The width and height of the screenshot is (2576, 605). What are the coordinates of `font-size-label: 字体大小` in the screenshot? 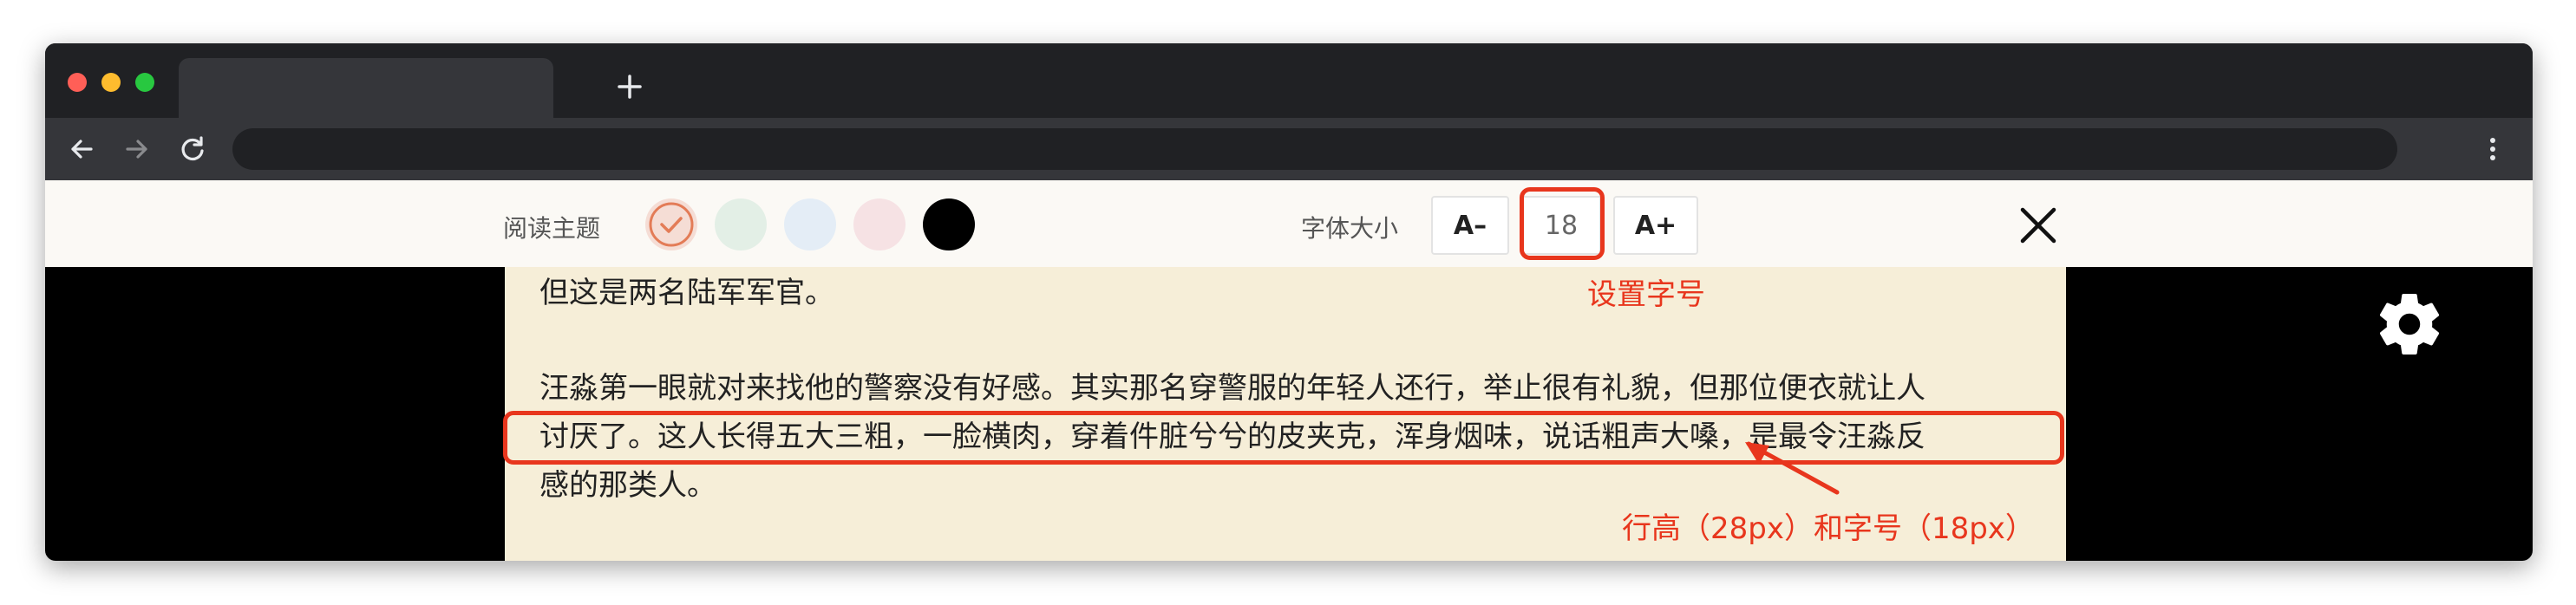 It's located at (1350, 228).